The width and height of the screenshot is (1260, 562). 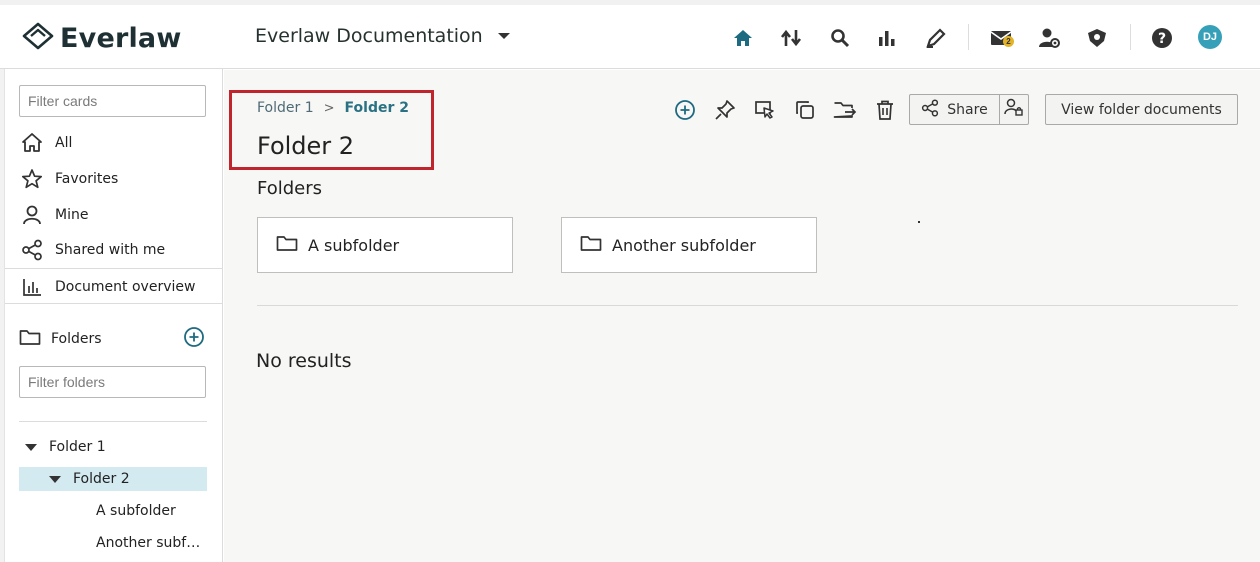 What do you see at coordinates (125, 287) in the screenshot?
I see `sidebar-item-label: Document overview` at bounding box center [125, 287].